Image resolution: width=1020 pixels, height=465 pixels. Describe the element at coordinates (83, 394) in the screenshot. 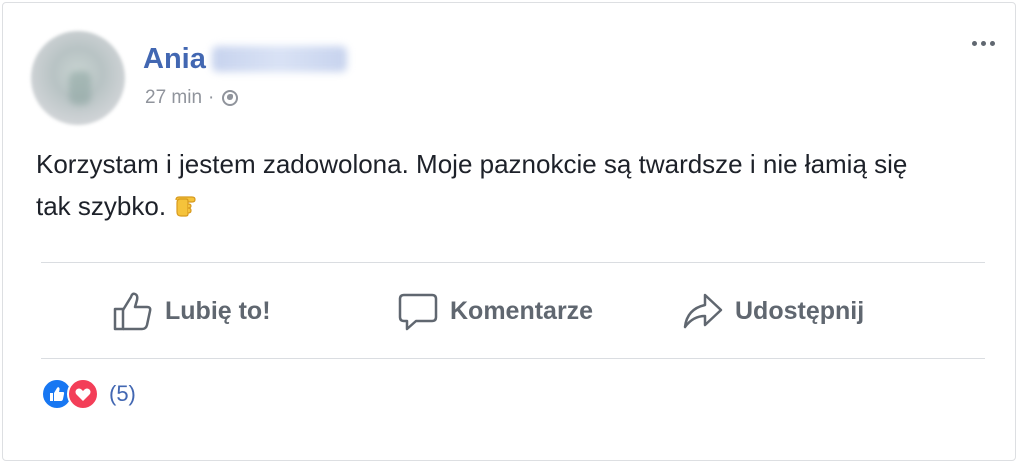

I see `love-reaction-icon` at that location.